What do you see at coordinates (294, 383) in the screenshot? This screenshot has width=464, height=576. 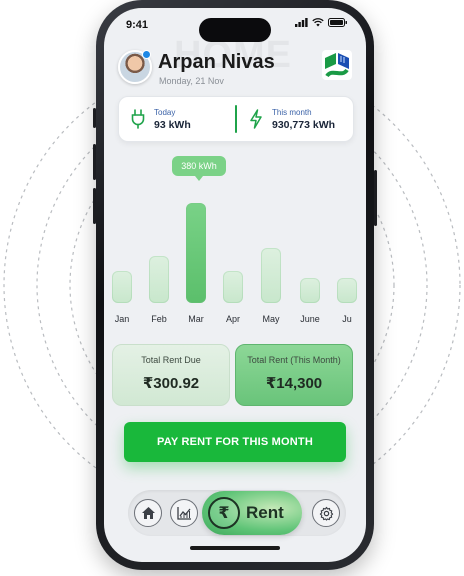 I see `rent-total-value: ₹14,300` at bounding box center [294, 383].